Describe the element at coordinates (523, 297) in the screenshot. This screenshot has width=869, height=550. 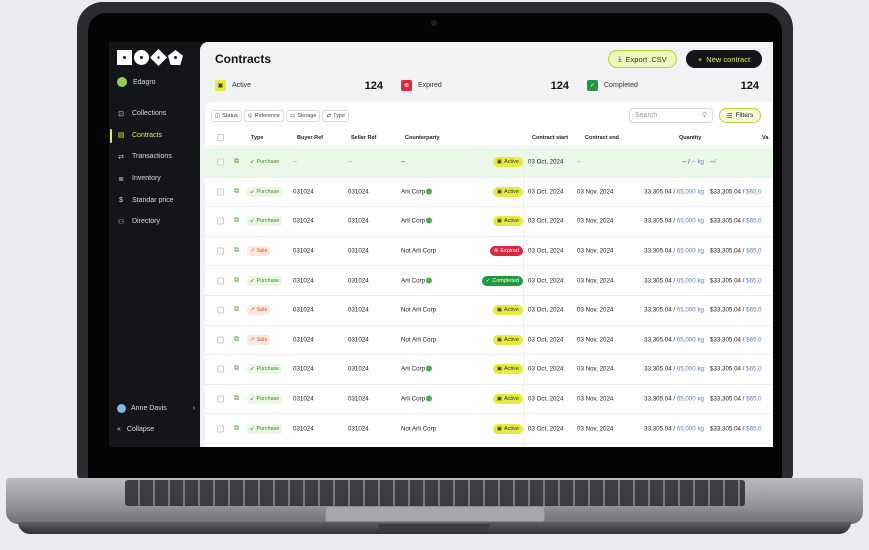
I see `column-divider` at that location.